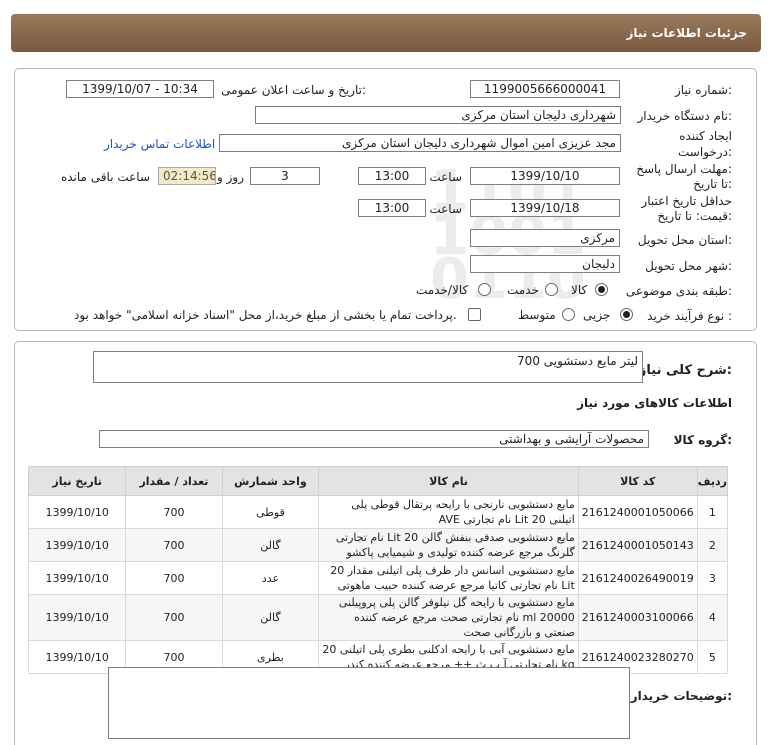 This screenshot has height=745, width=770. Describe the element at coordinates (270, 481) in the screenshot. I see `col-unit: واحد شمارش` at that location.